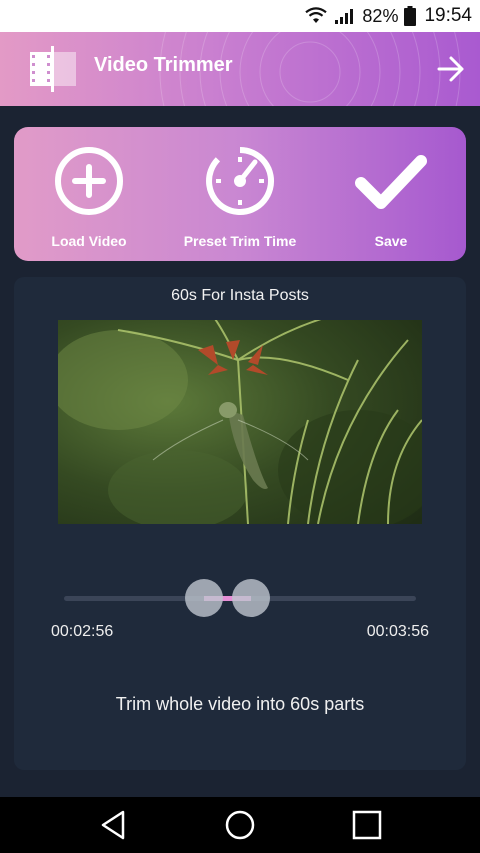 The height and width of the screenshot is (853, 480). I want to click on home-circle-icon, so click(240, 825).